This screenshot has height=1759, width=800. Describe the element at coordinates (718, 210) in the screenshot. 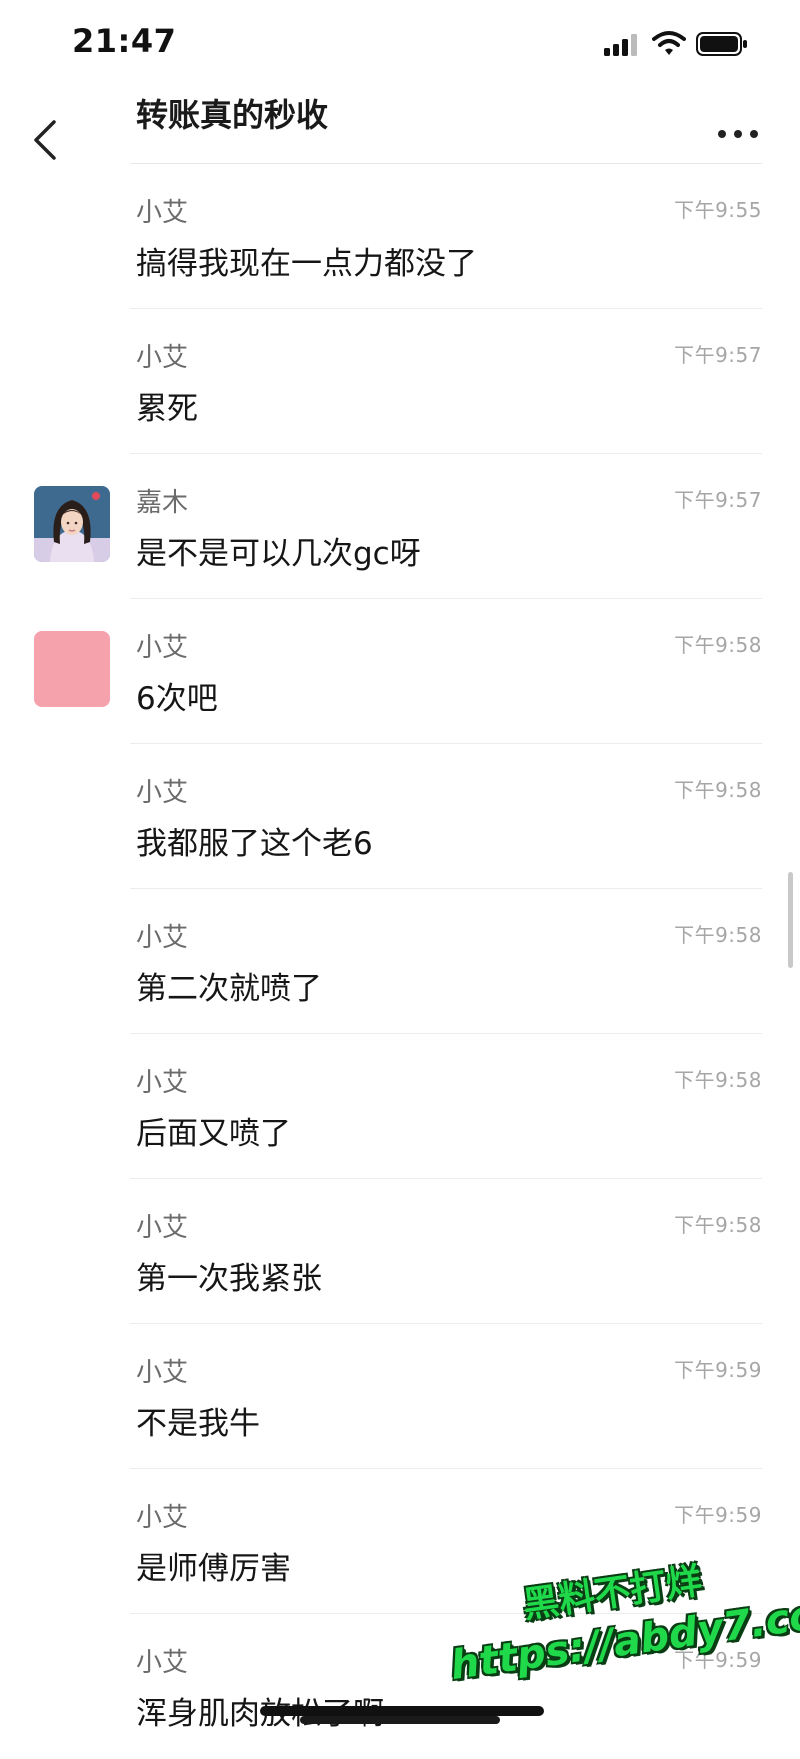

I see `message-time: 下午9:55` at that location.